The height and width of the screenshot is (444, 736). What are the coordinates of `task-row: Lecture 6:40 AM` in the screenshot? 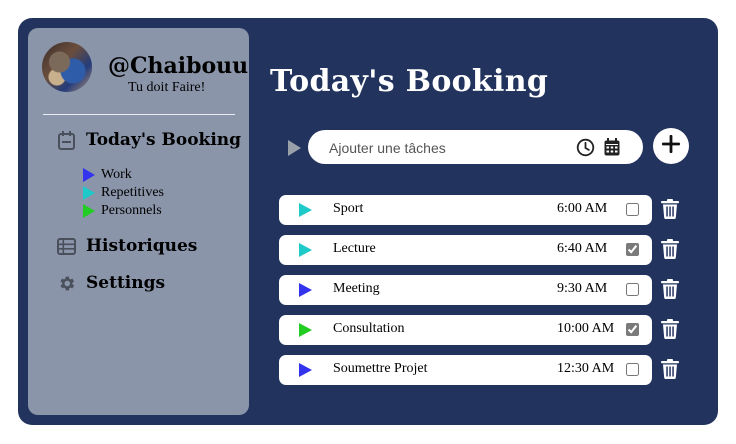 It's located at (465, 250).